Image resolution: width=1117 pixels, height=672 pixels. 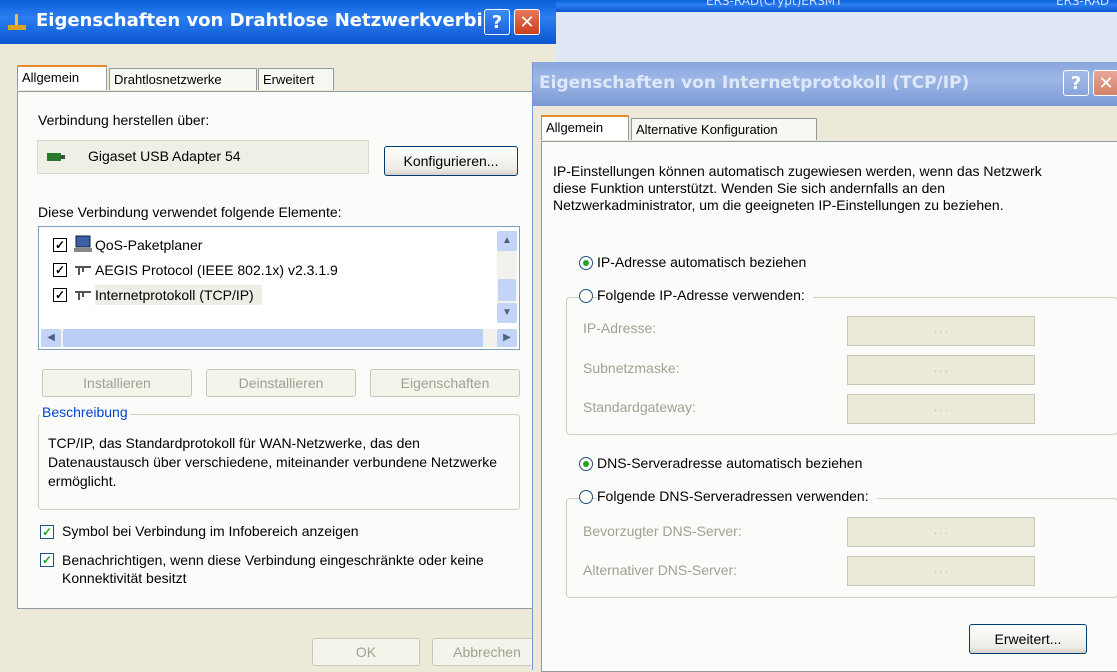 I want to click on tab-drahtlosnetzwerke: Drahtlosnetzwerke, so click(x=183, y=79).